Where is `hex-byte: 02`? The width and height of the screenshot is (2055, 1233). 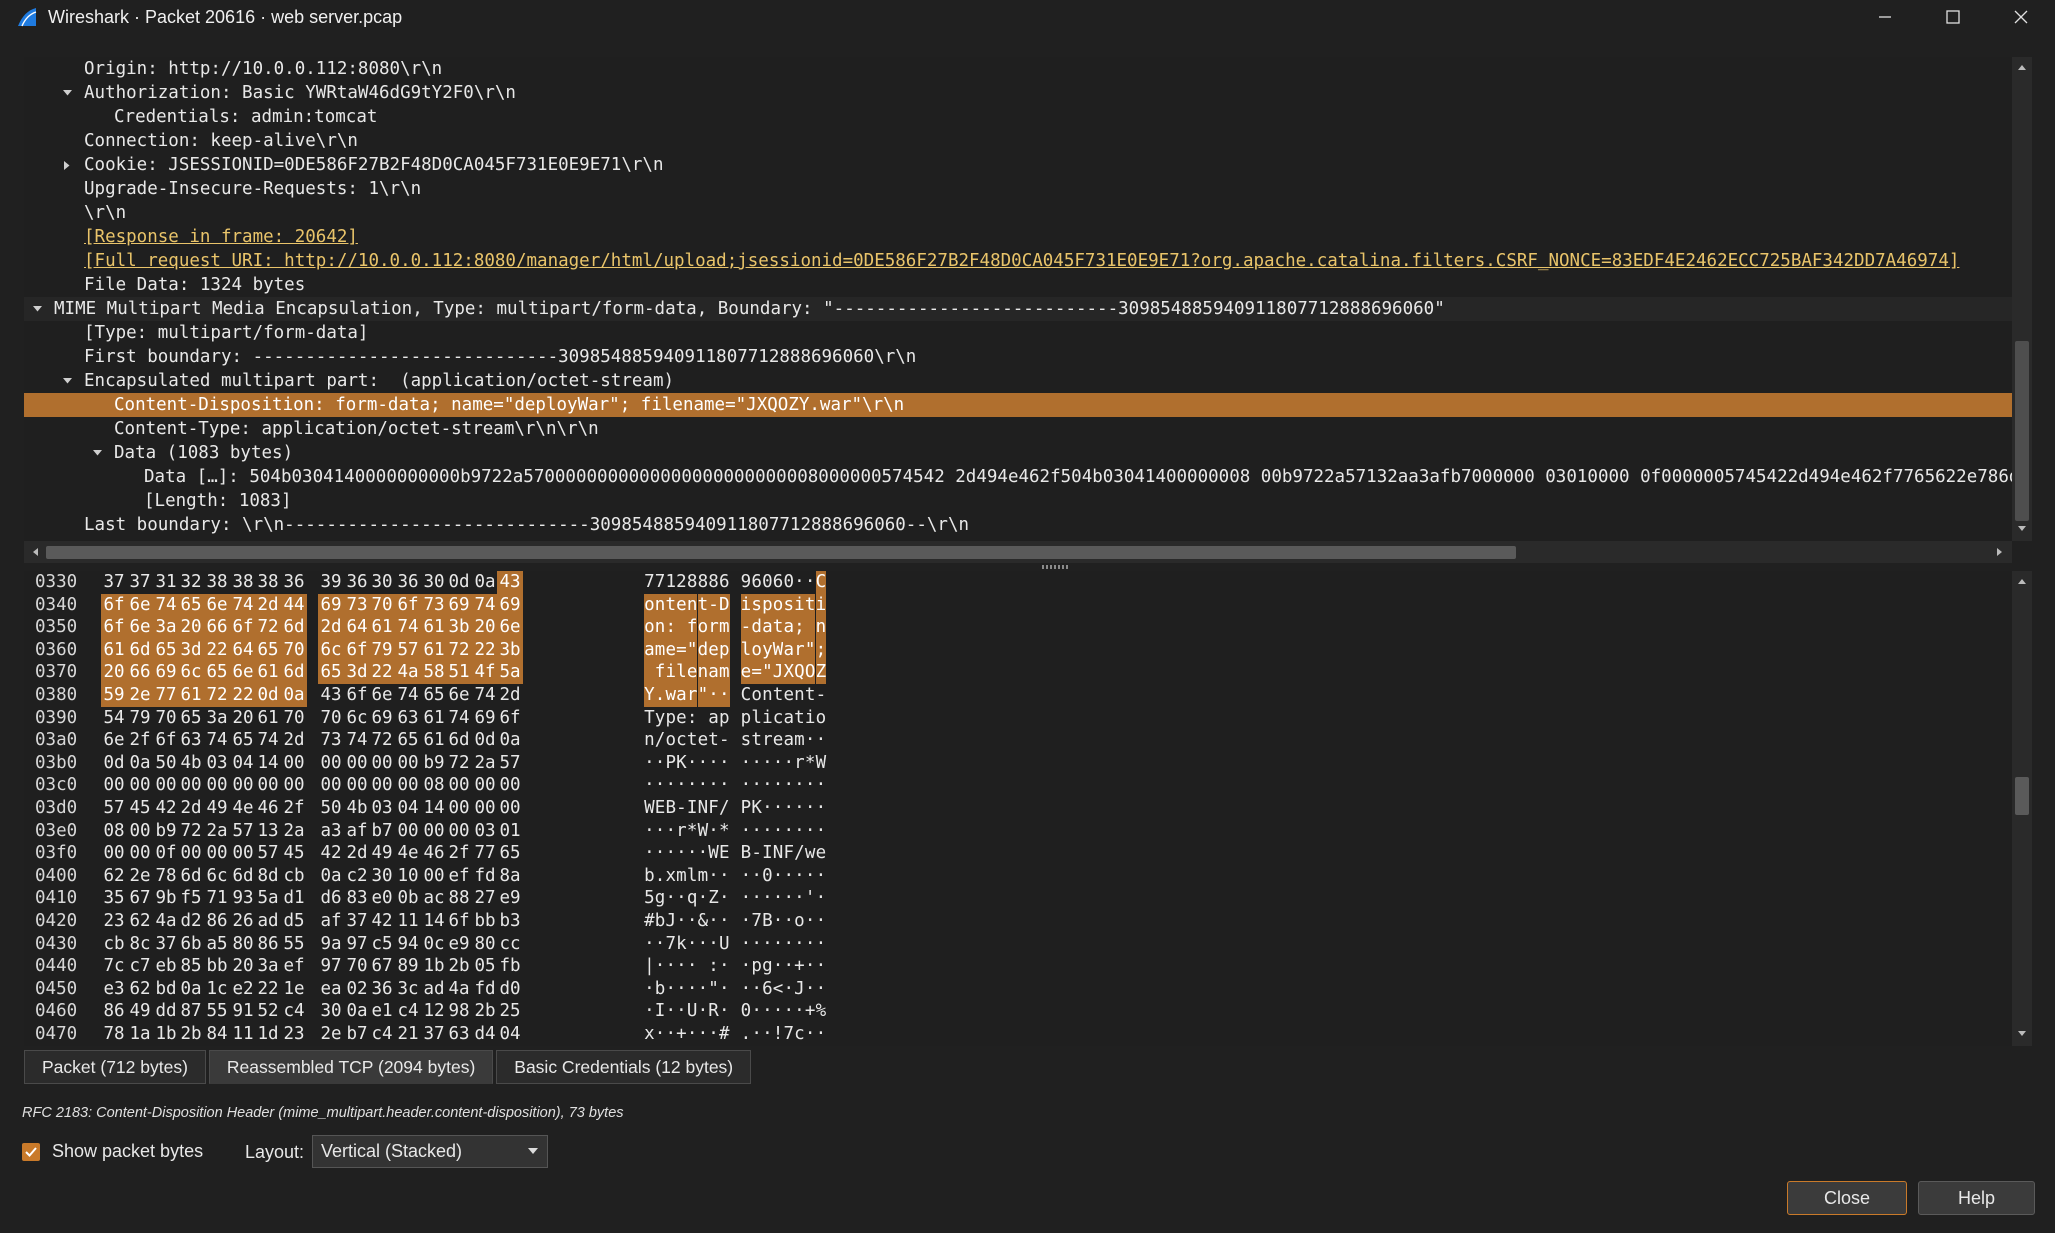
hex-byte: 02 is located at coordinates (357, 989).